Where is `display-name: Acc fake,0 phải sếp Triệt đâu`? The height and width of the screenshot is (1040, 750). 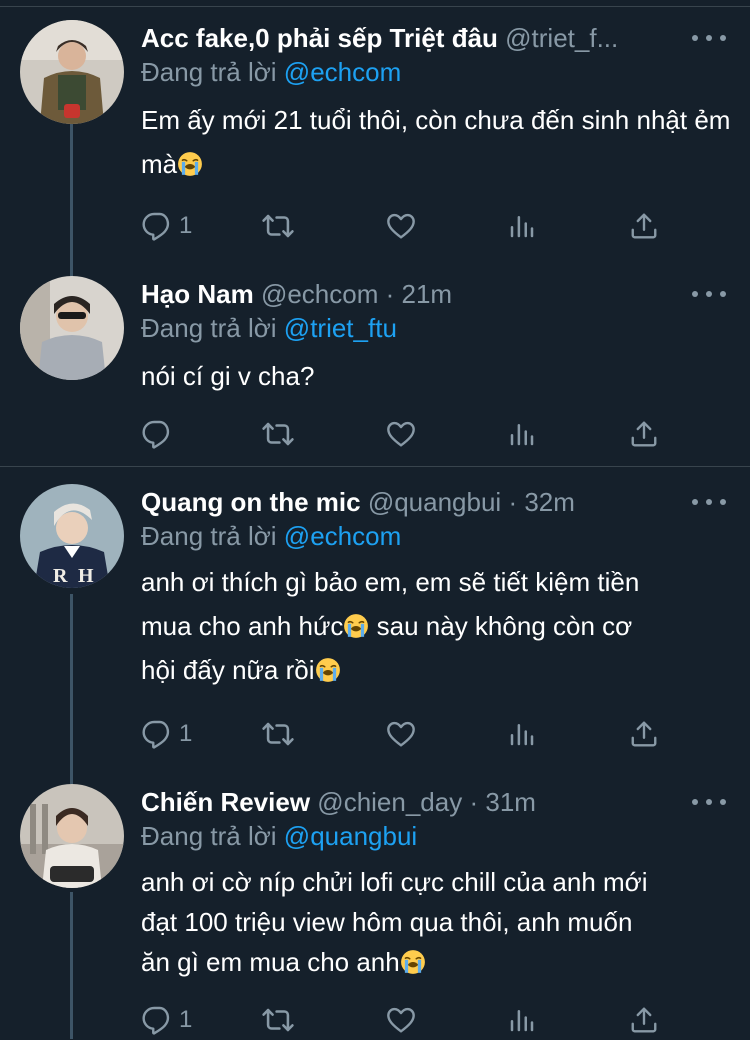 display-name: Acc fake,0 phải sếp Triệt đâu is located at coordinates (319, 38).